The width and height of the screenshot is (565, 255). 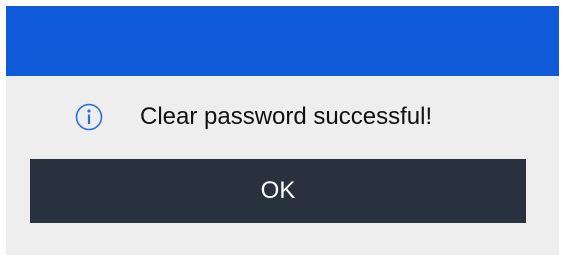 I want to click on info-icon, so click(x=89, y=117).